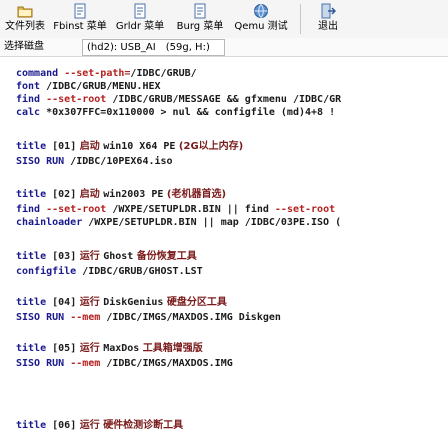 This screenshot has height=430, width=448. What do you see at coordinates (121, 348) in the screenshot?
I see `entry-name: MaxDos` at bounding box center [121, 348].